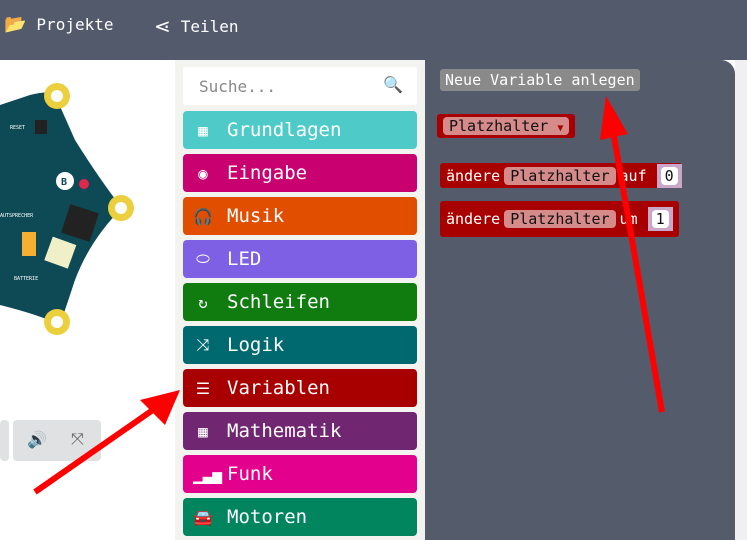  Describe the element at coordinates (637, 268) in the screenshot. I see `arrow-to-new-variable` at that location.